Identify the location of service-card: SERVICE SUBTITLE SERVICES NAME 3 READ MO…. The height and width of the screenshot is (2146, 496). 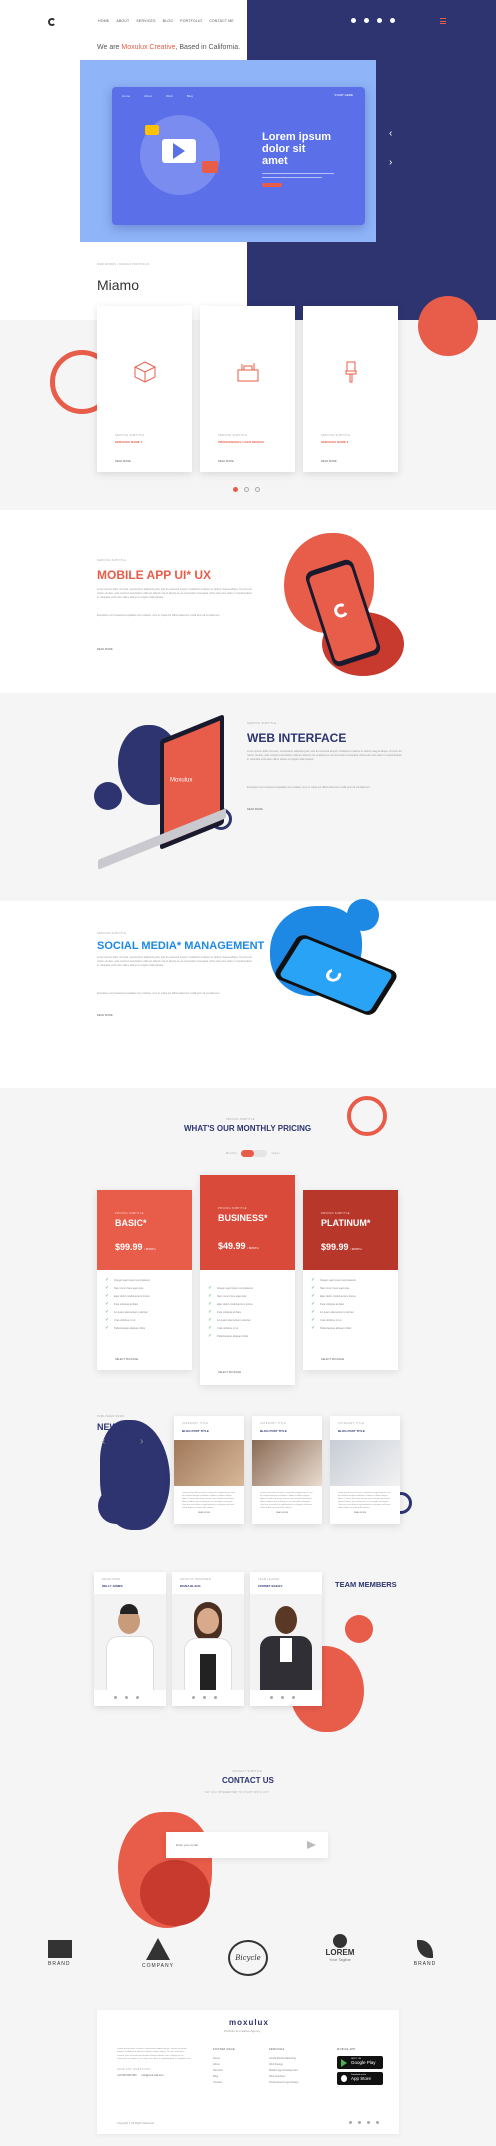
(350, 389).